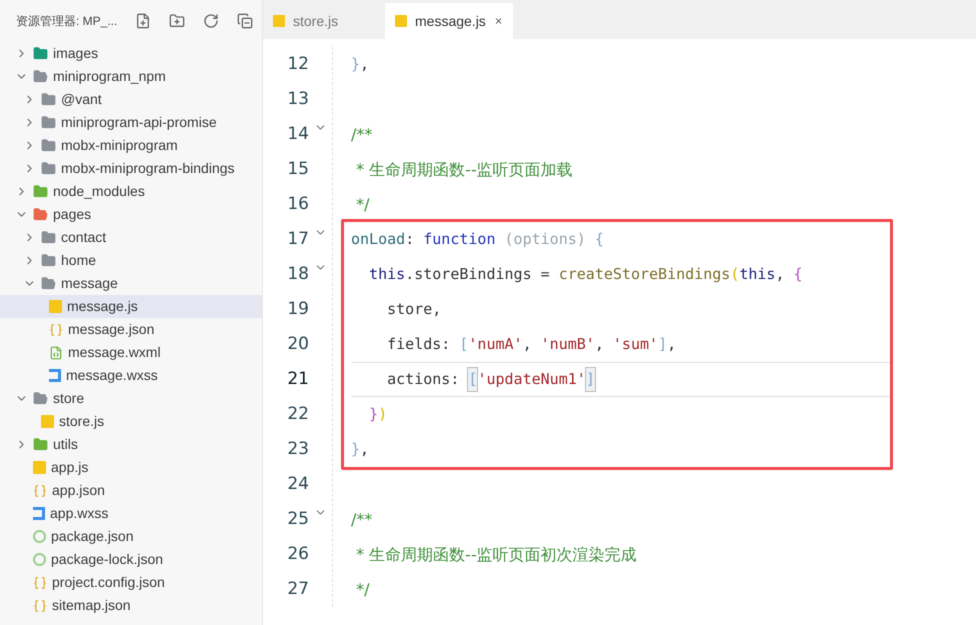 The image size is (976, 625). I want to click on item-label: project.config.json, so click(108, 582).